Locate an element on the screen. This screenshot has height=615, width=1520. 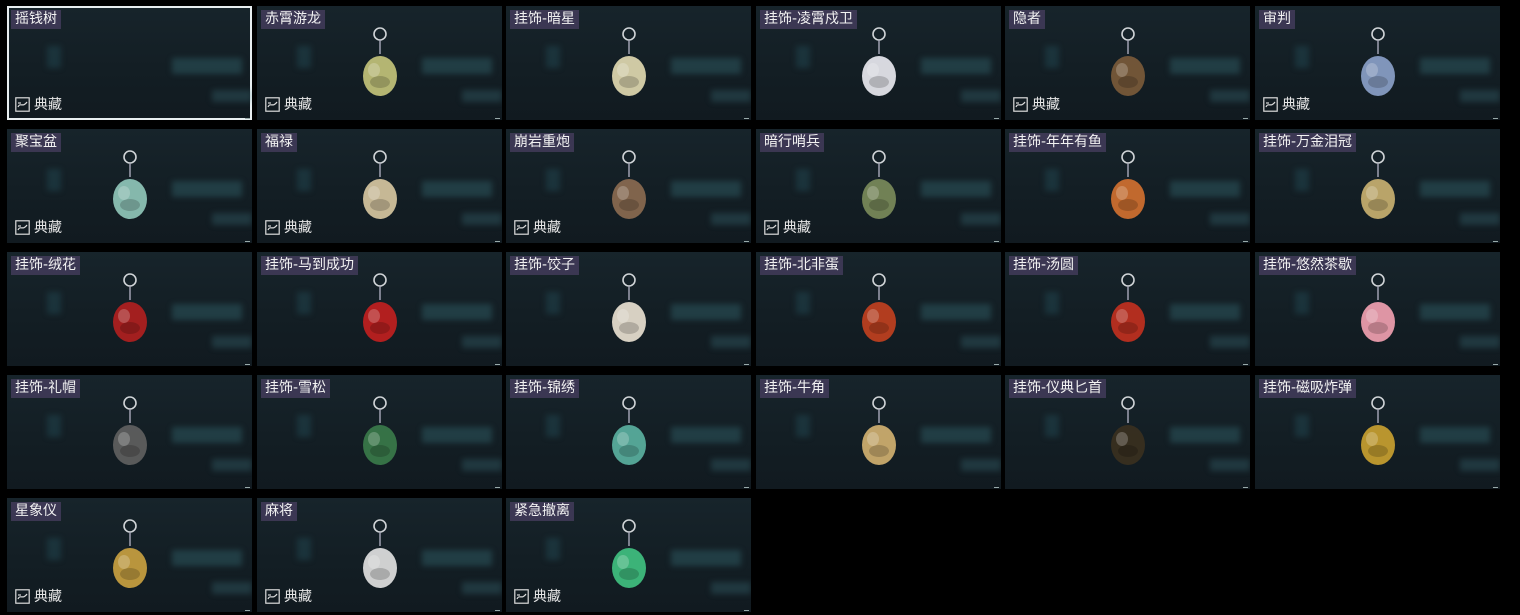
item-name: 挂饰-锦绣 is located at coordinates (545, 388).